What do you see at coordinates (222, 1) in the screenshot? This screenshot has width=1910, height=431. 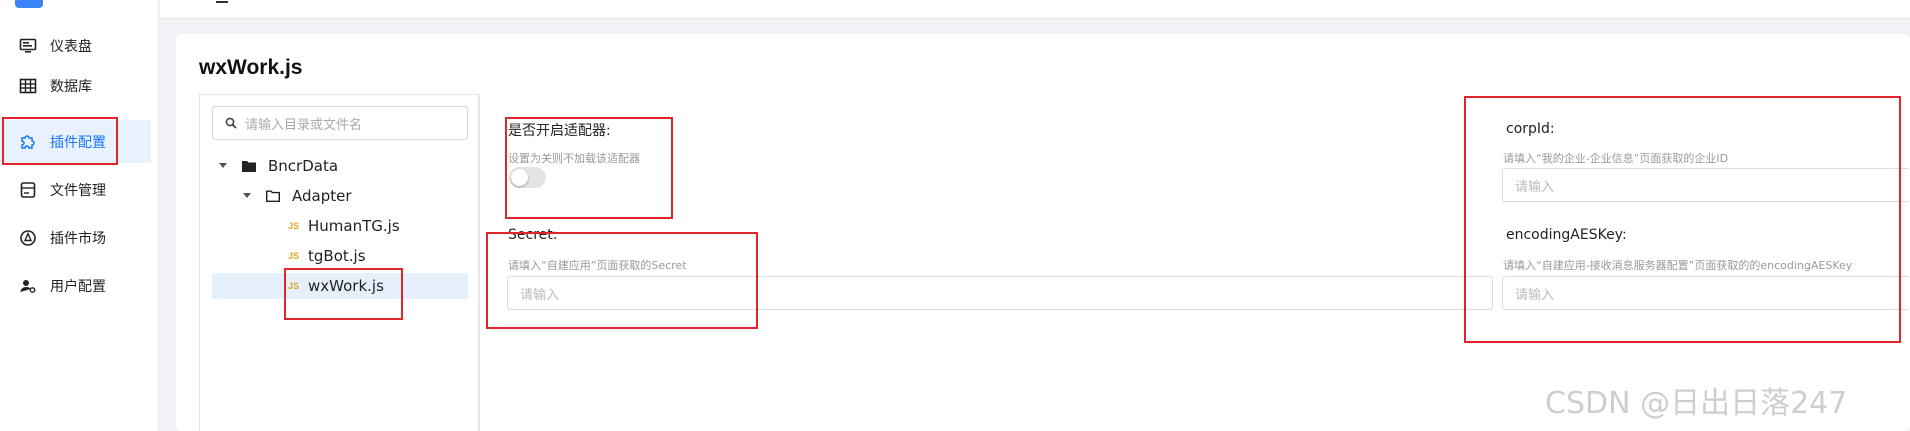 I see `menu-toggle-icon` at bounding box center [222, 1].